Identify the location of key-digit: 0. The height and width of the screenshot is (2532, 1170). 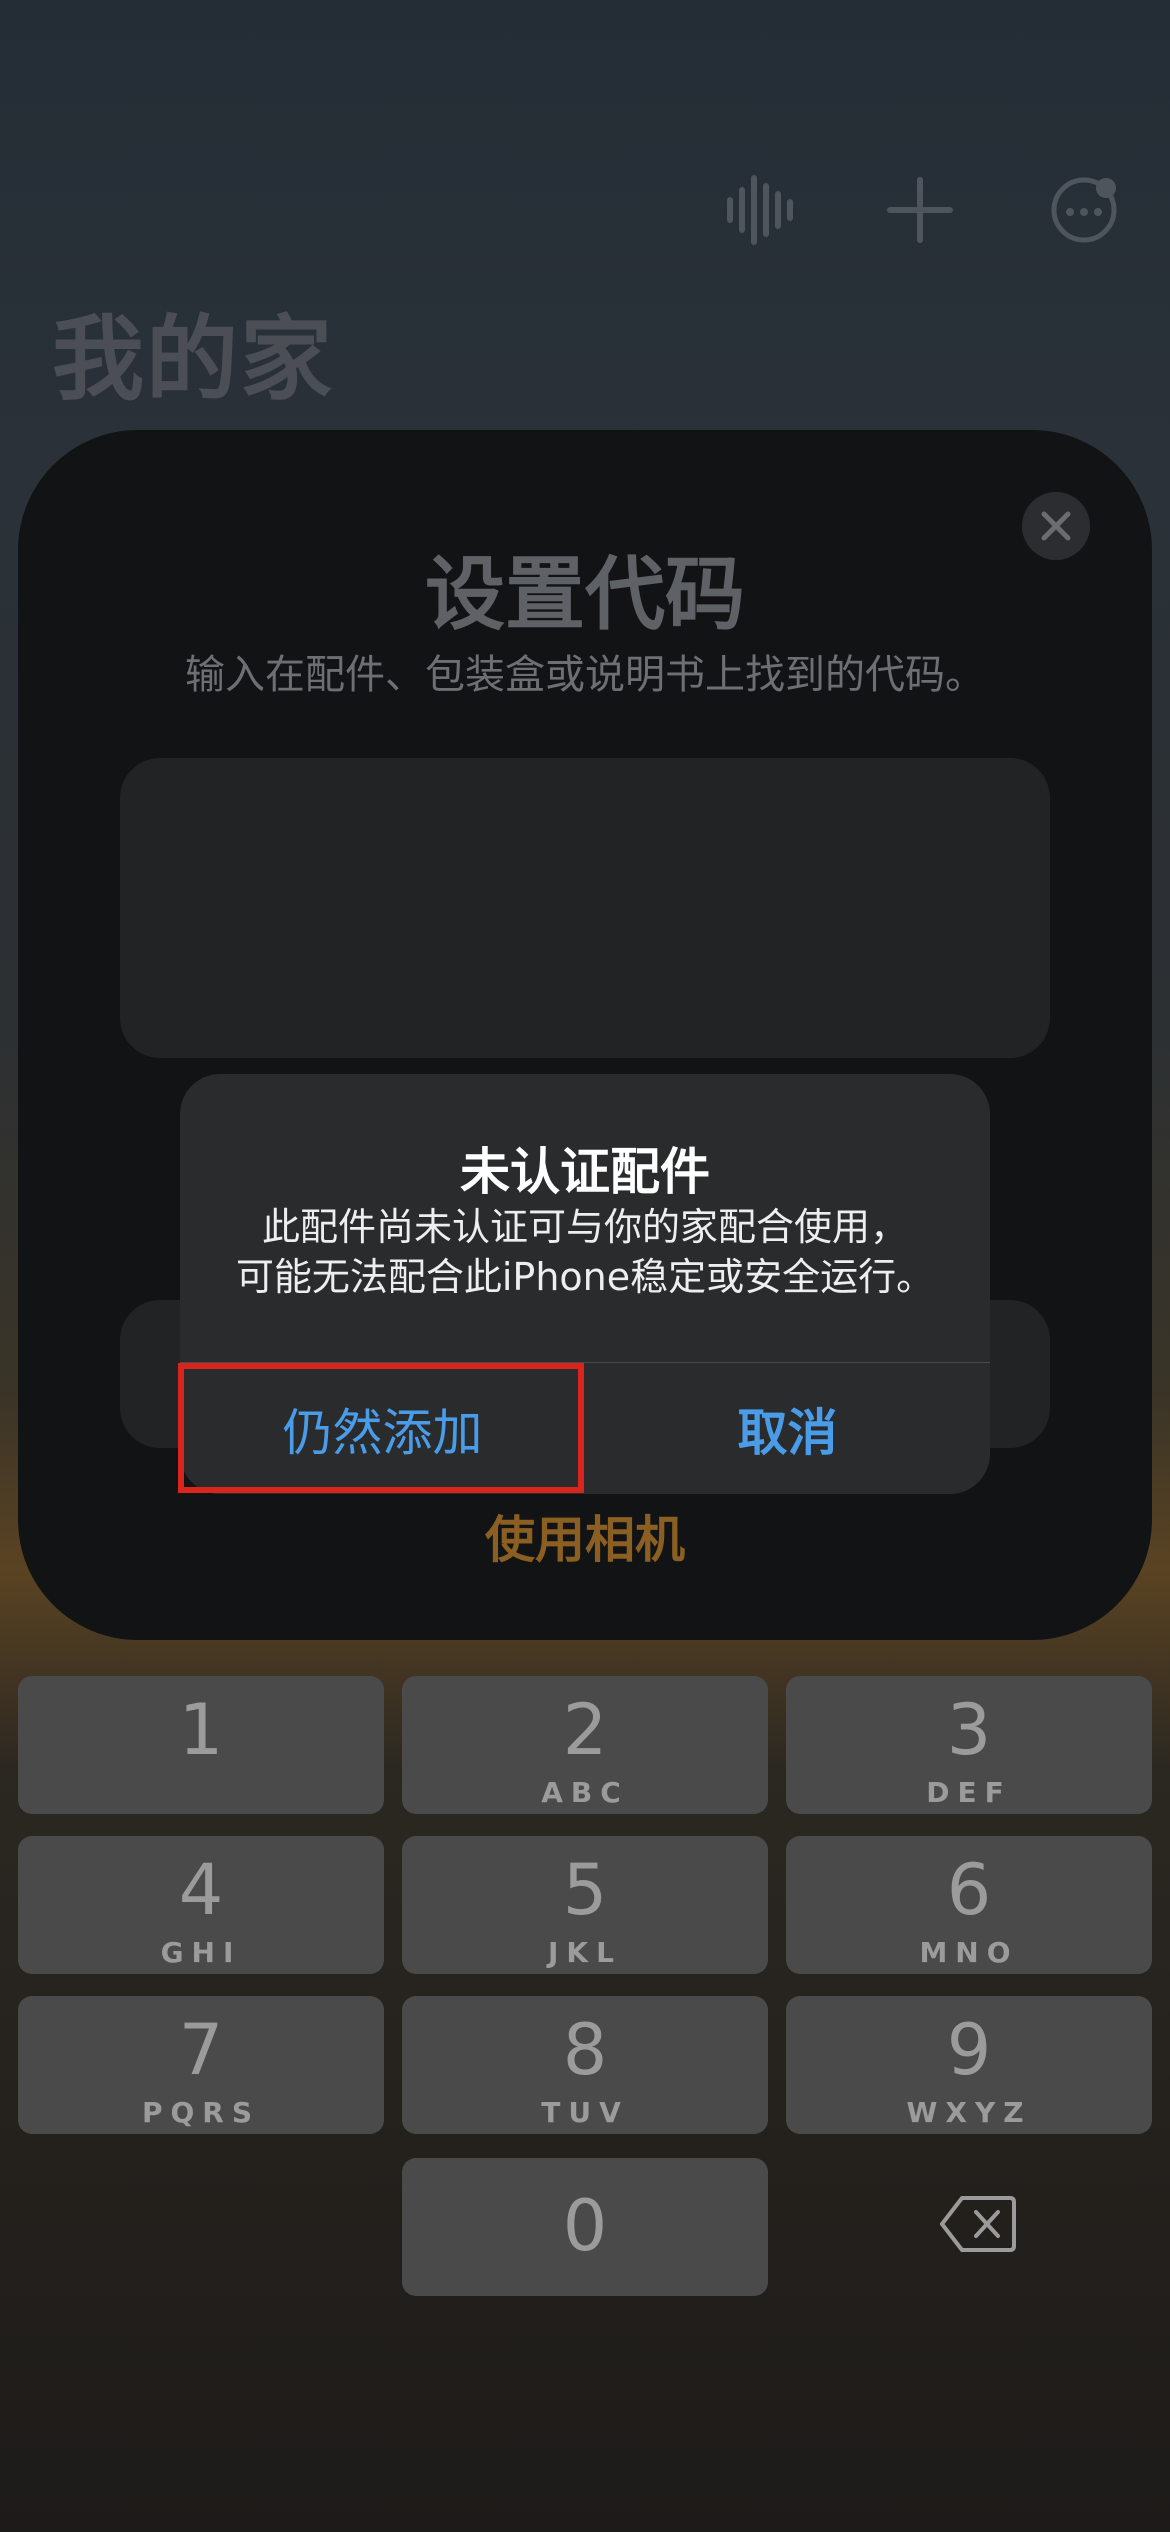
(585, 2226).